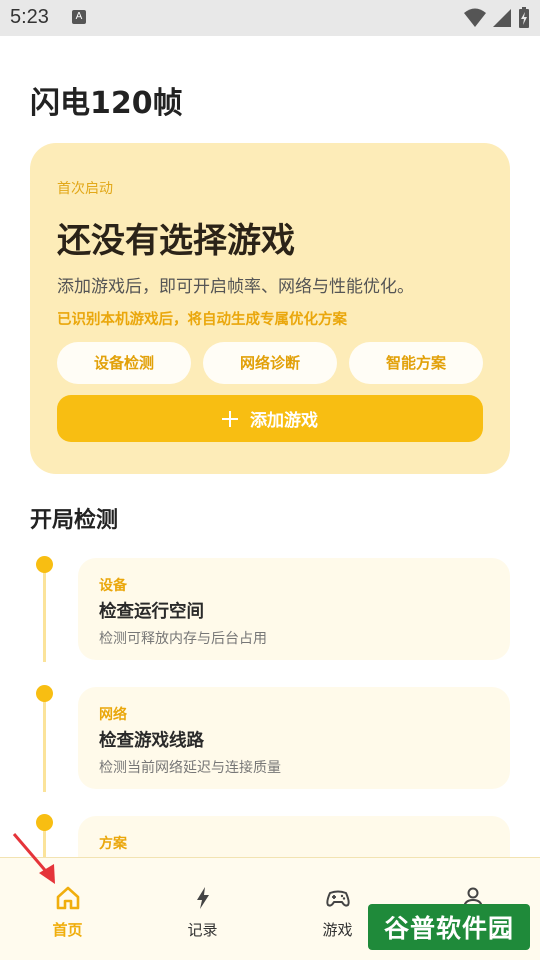 This screenshot has height=960, width=540. I want to click on nav-label: 记录, so click(202, 930).